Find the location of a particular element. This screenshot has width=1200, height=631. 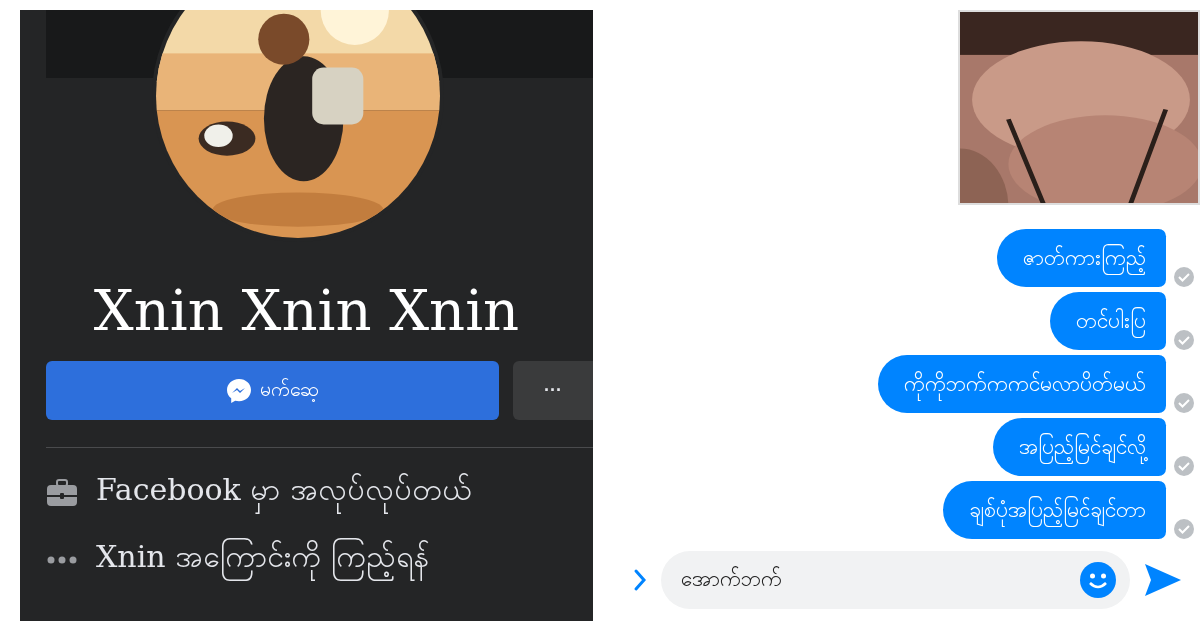

messenger-icon is located at coordinates (239, 390).